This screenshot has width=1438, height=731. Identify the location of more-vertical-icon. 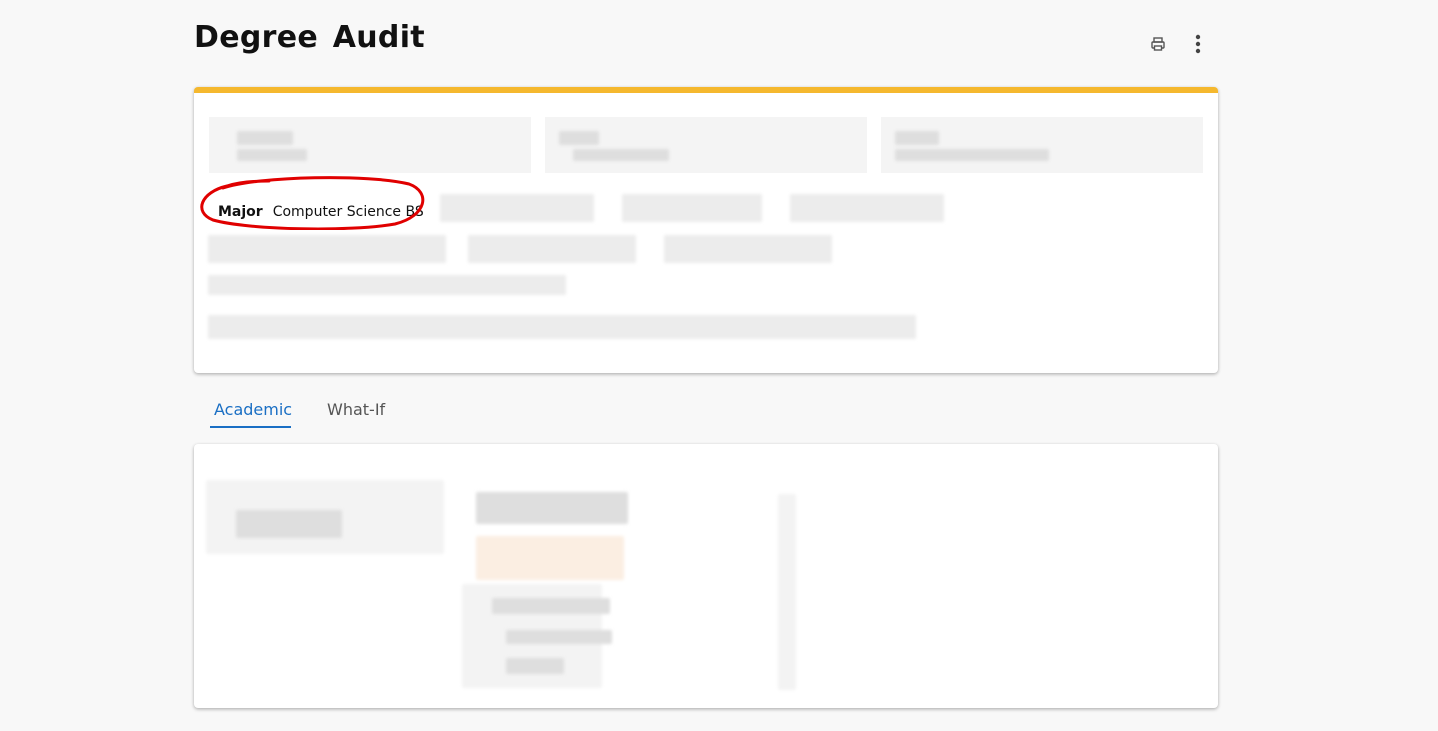
(1198, 44).